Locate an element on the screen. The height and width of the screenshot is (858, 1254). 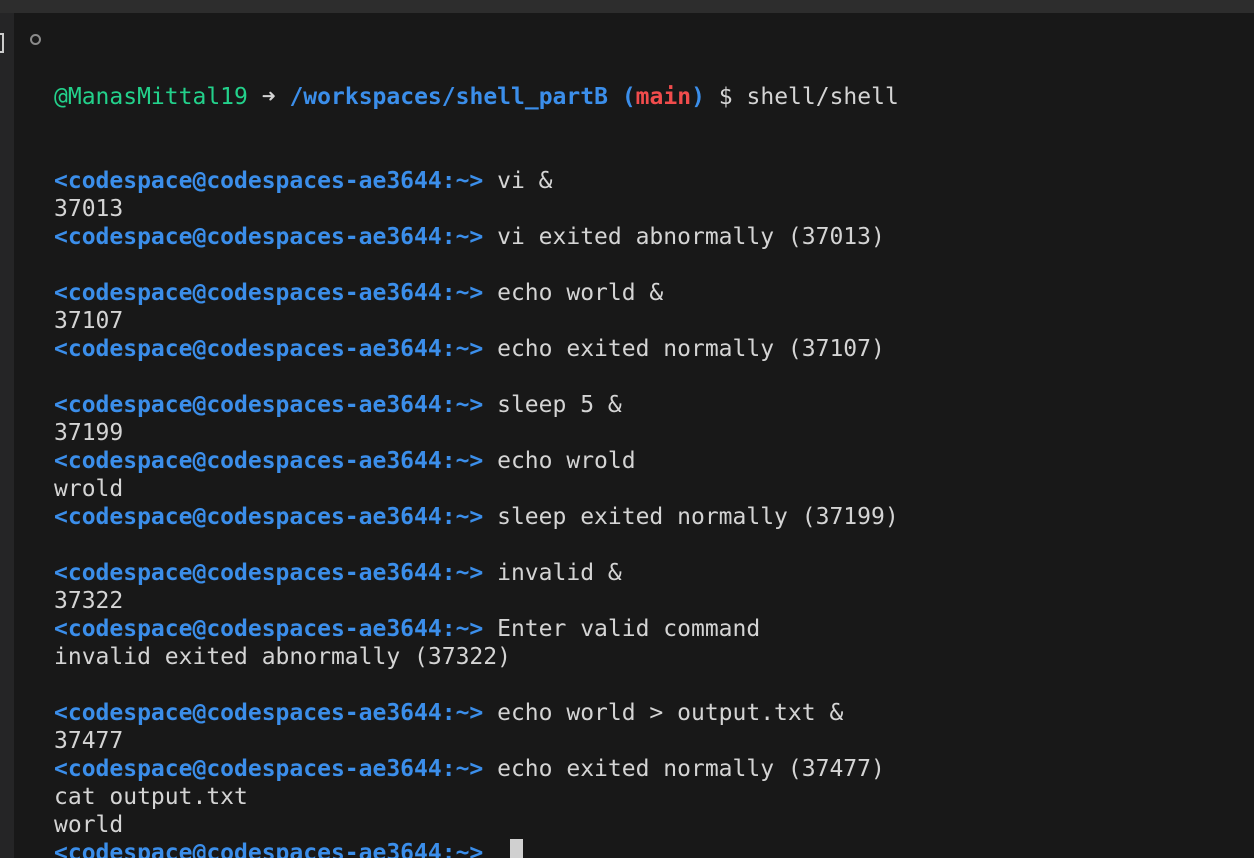
arrow-icon: ➜ is located at coordinates (268, 97).